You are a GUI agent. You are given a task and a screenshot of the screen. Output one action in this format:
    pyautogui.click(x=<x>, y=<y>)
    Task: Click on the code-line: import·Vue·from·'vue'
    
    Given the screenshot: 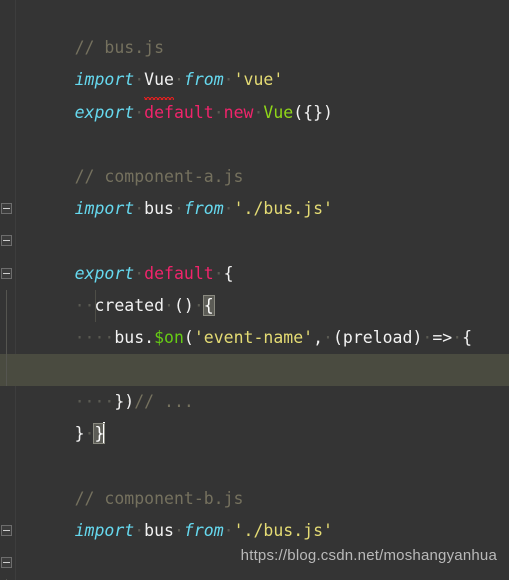 What is the action you would take?
    pyautogui.click(x=254, y=66)
    